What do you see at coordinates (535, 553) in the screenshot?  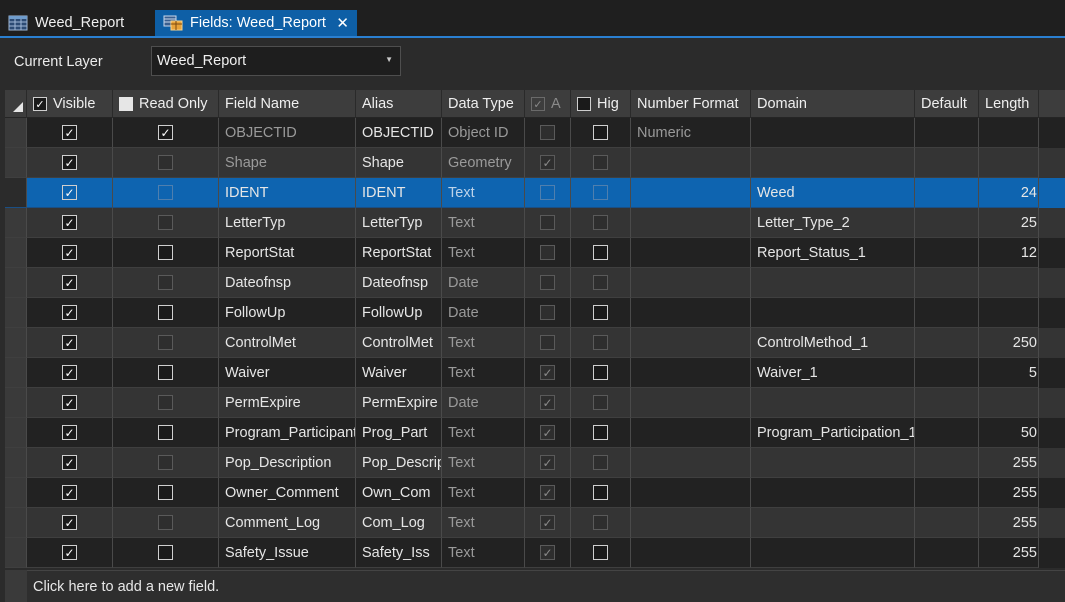 I see `table-row: ✓Safety_IssueSafety_IssText✓255` at bounding box center [535, 553].